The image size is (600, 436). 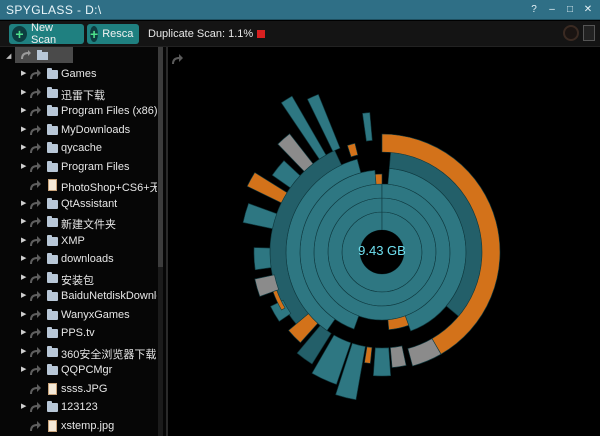 I want to click on tree-item: ▶ Games, so click(x=80, y=75).